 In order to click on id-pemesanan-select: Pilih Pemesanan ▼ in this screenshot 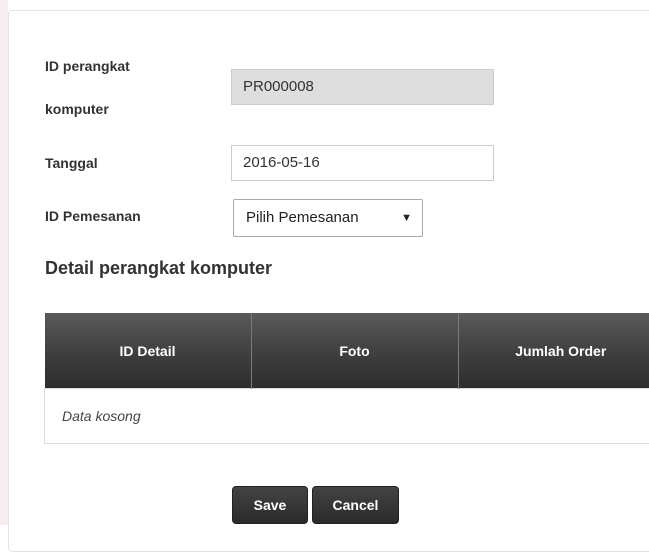, I will do `click(328, 218)`.